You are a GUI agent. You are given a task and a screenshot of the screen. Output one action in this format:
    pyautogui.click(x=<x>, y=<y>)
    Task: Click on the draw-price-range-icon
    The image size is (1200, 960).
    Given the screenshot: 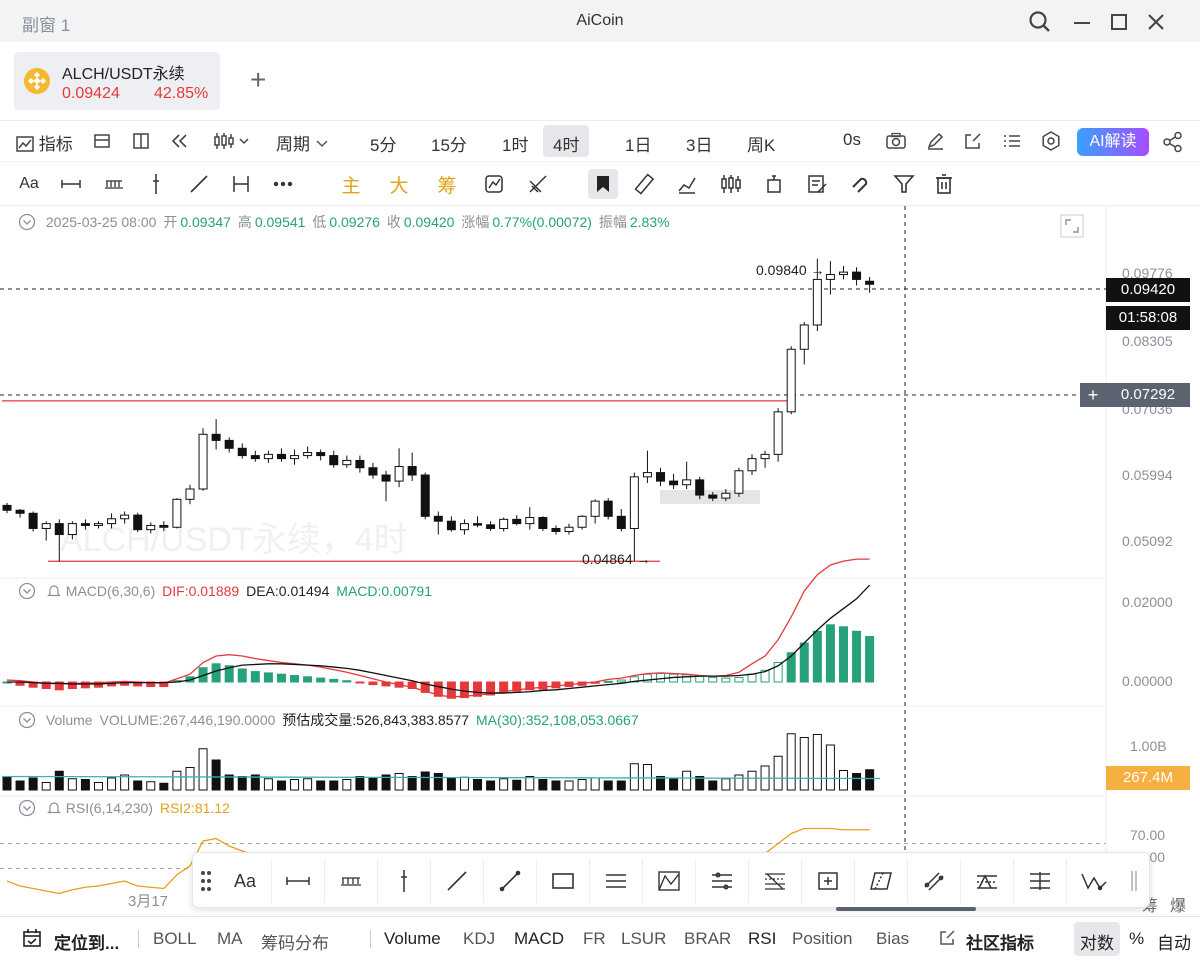 What is the action you would take?
    pyautogui.click(x=351, y=881)
    